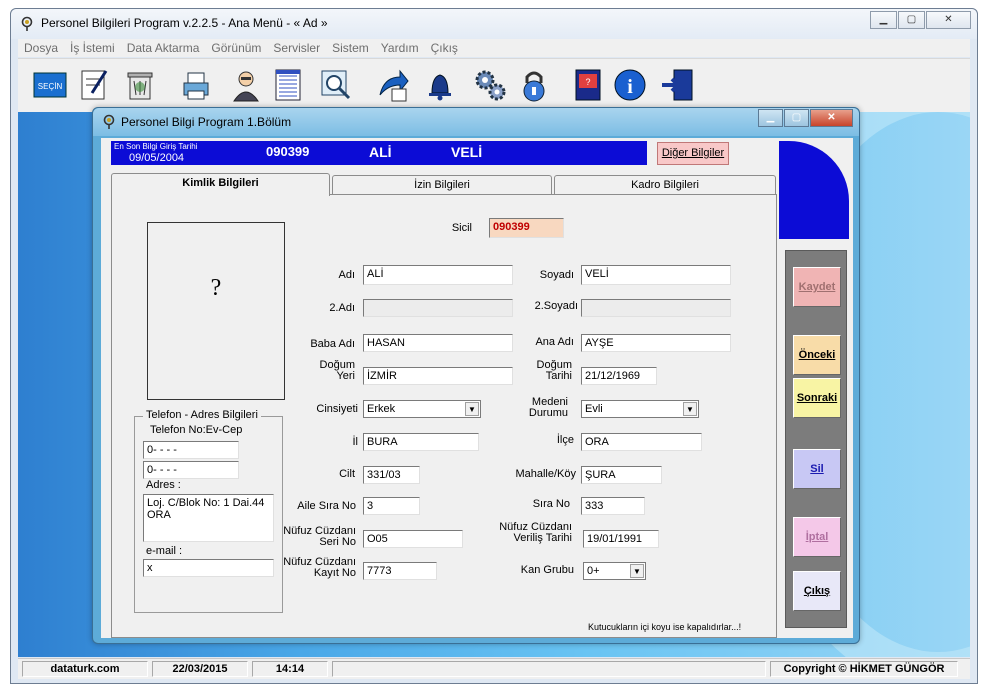 The image size is (989, 690). I want to click on menu-servisler: Servisler, so click(296, 47).